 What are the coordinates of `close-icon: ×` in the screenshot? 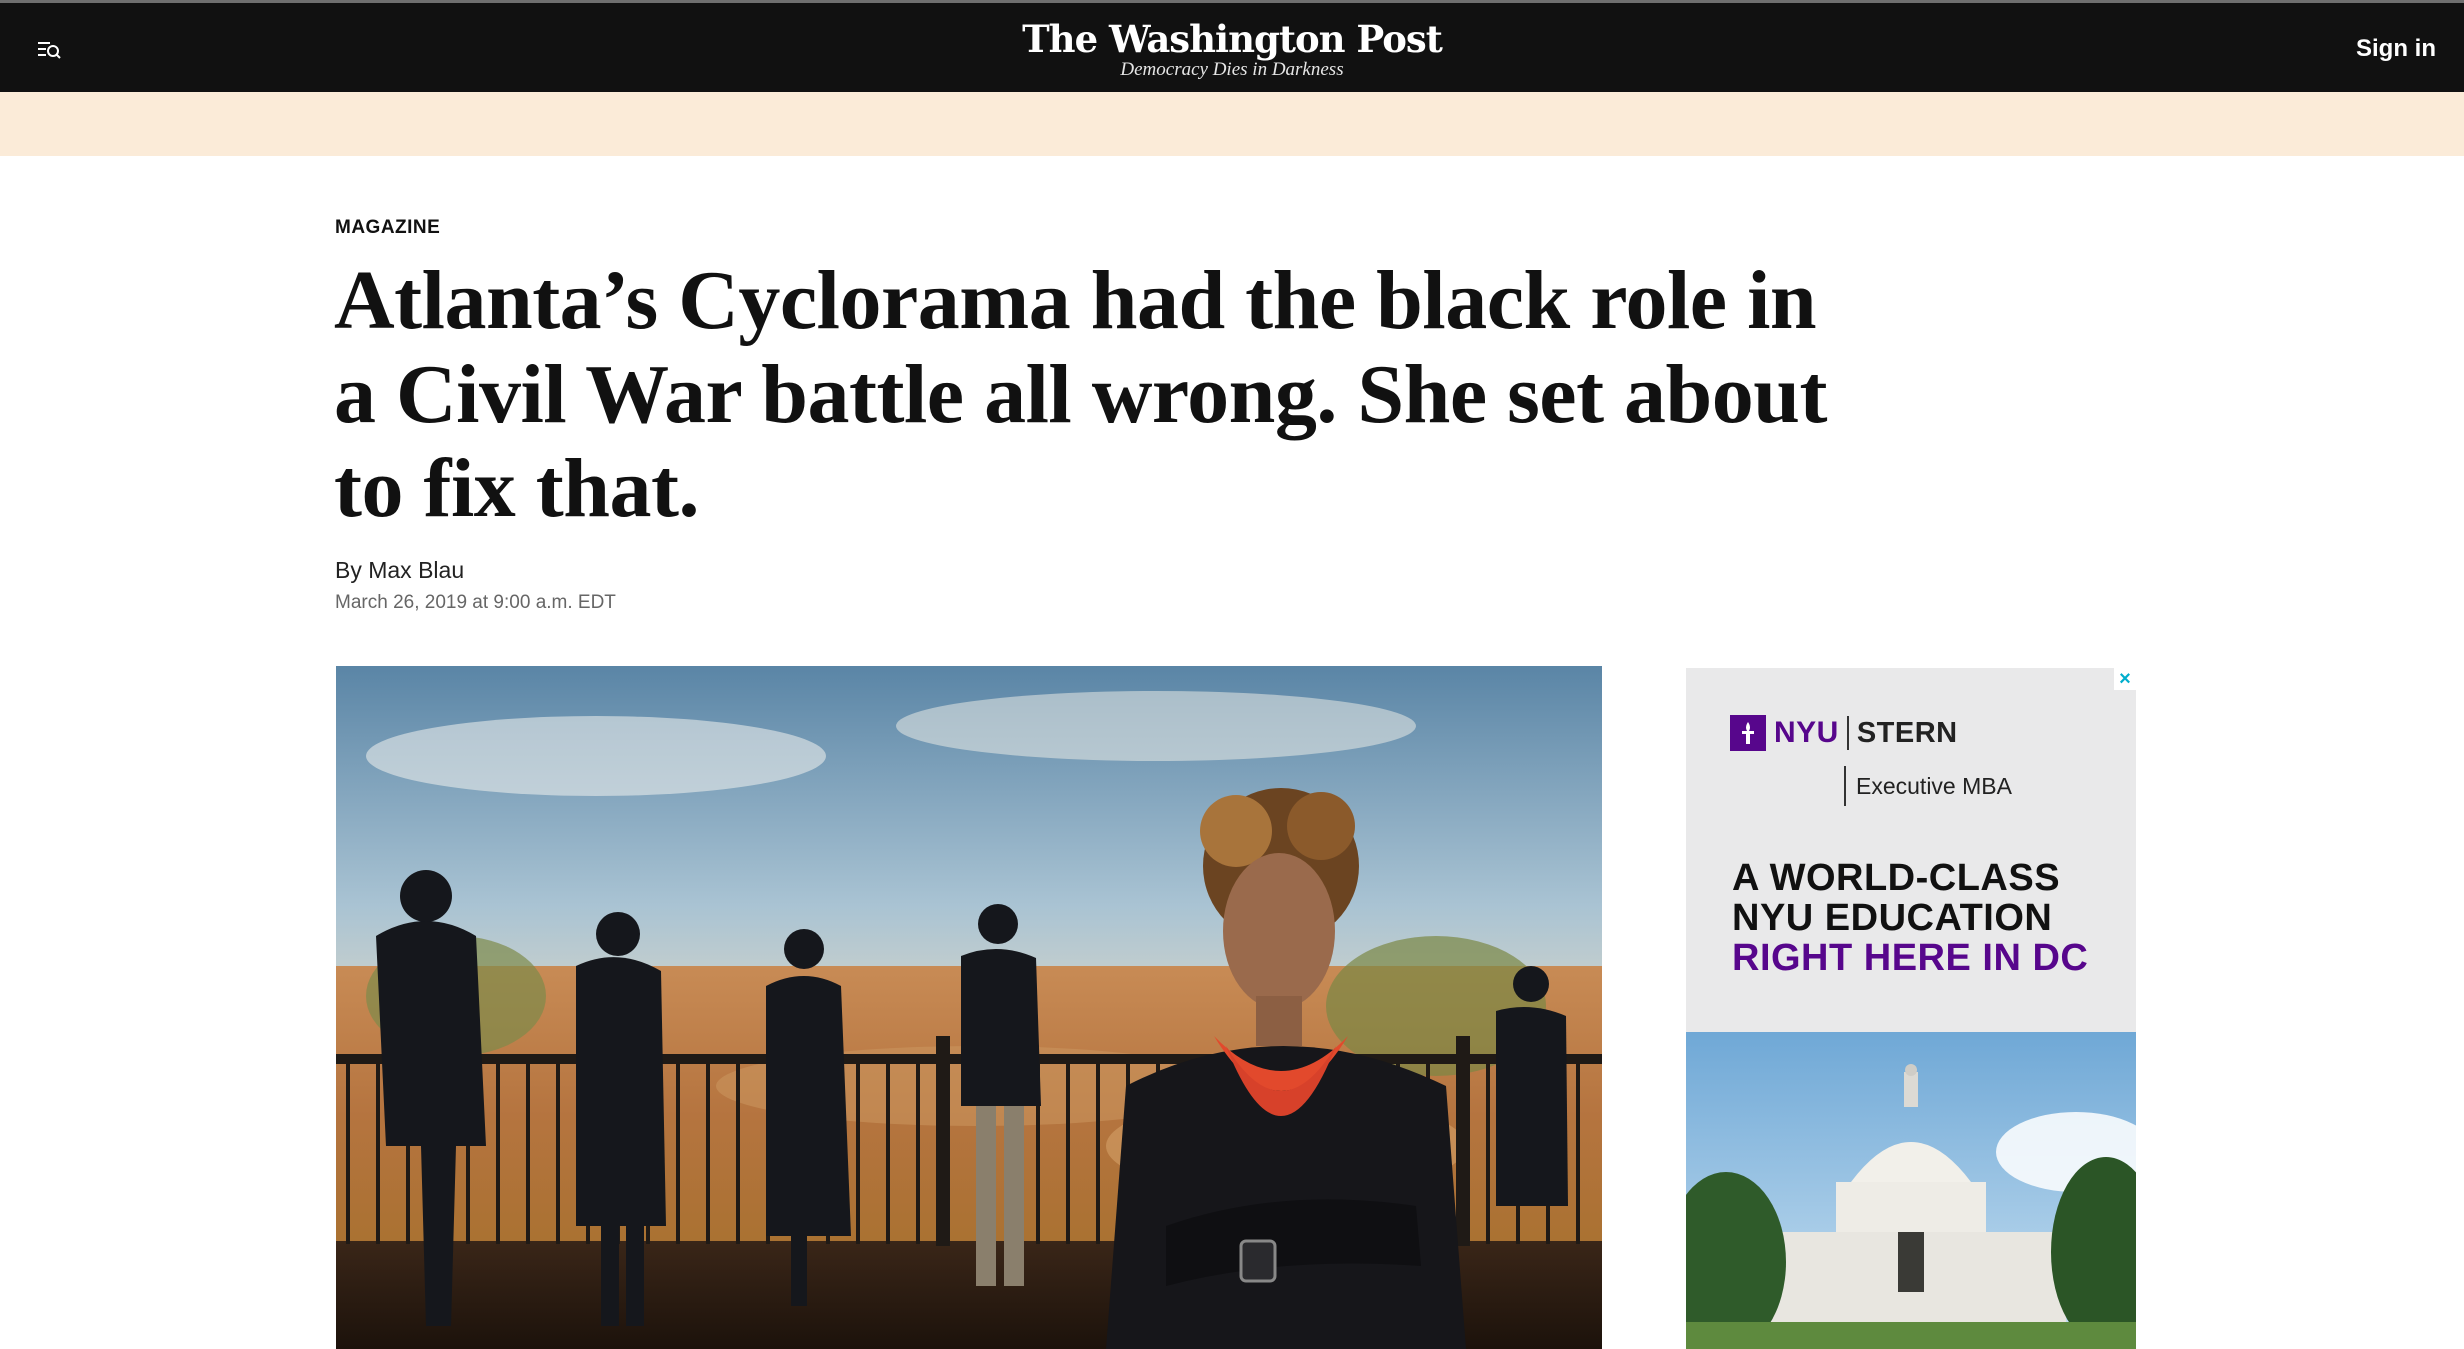 It's located at (2125, 679).